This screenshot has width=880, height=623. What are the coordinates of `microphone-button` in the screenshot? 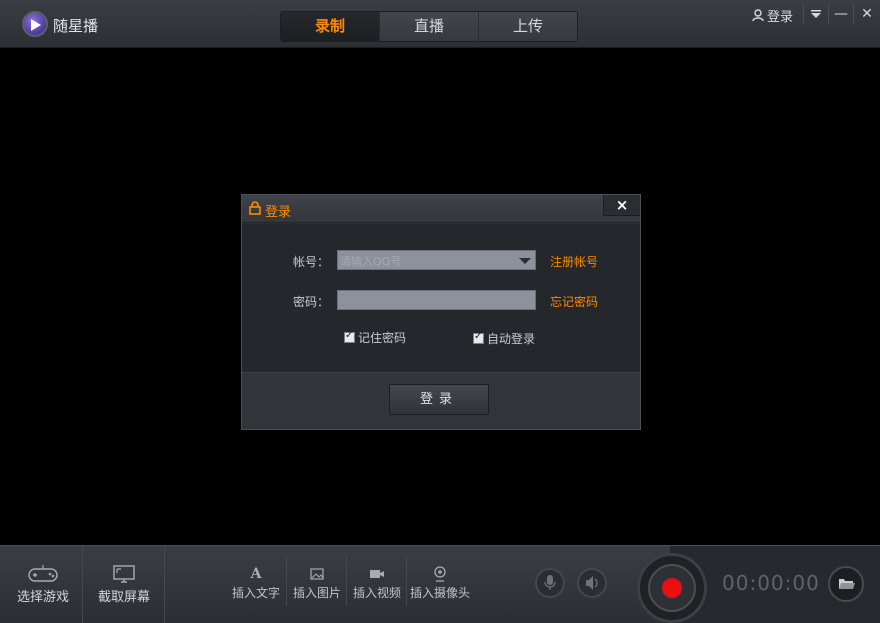 It's located at (550, 583).